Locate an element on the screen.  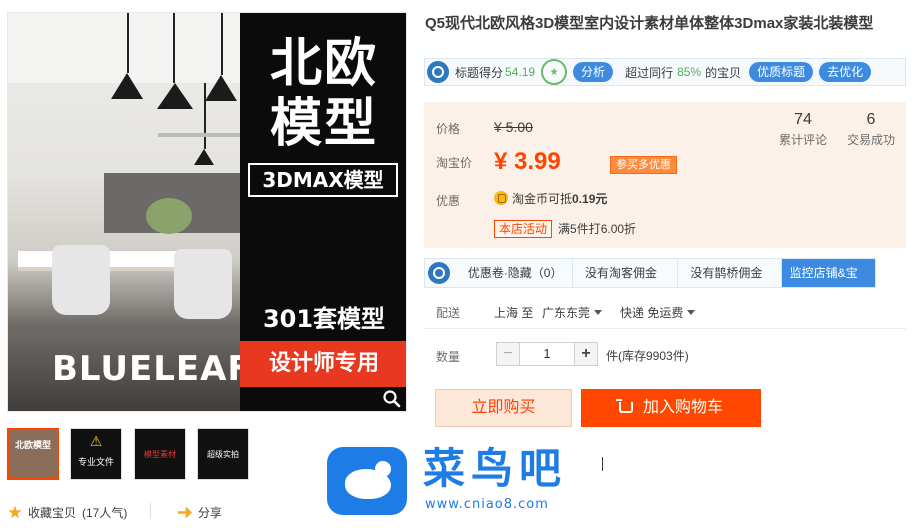
beyond-value: 85% is located at coordinates (689, 72).